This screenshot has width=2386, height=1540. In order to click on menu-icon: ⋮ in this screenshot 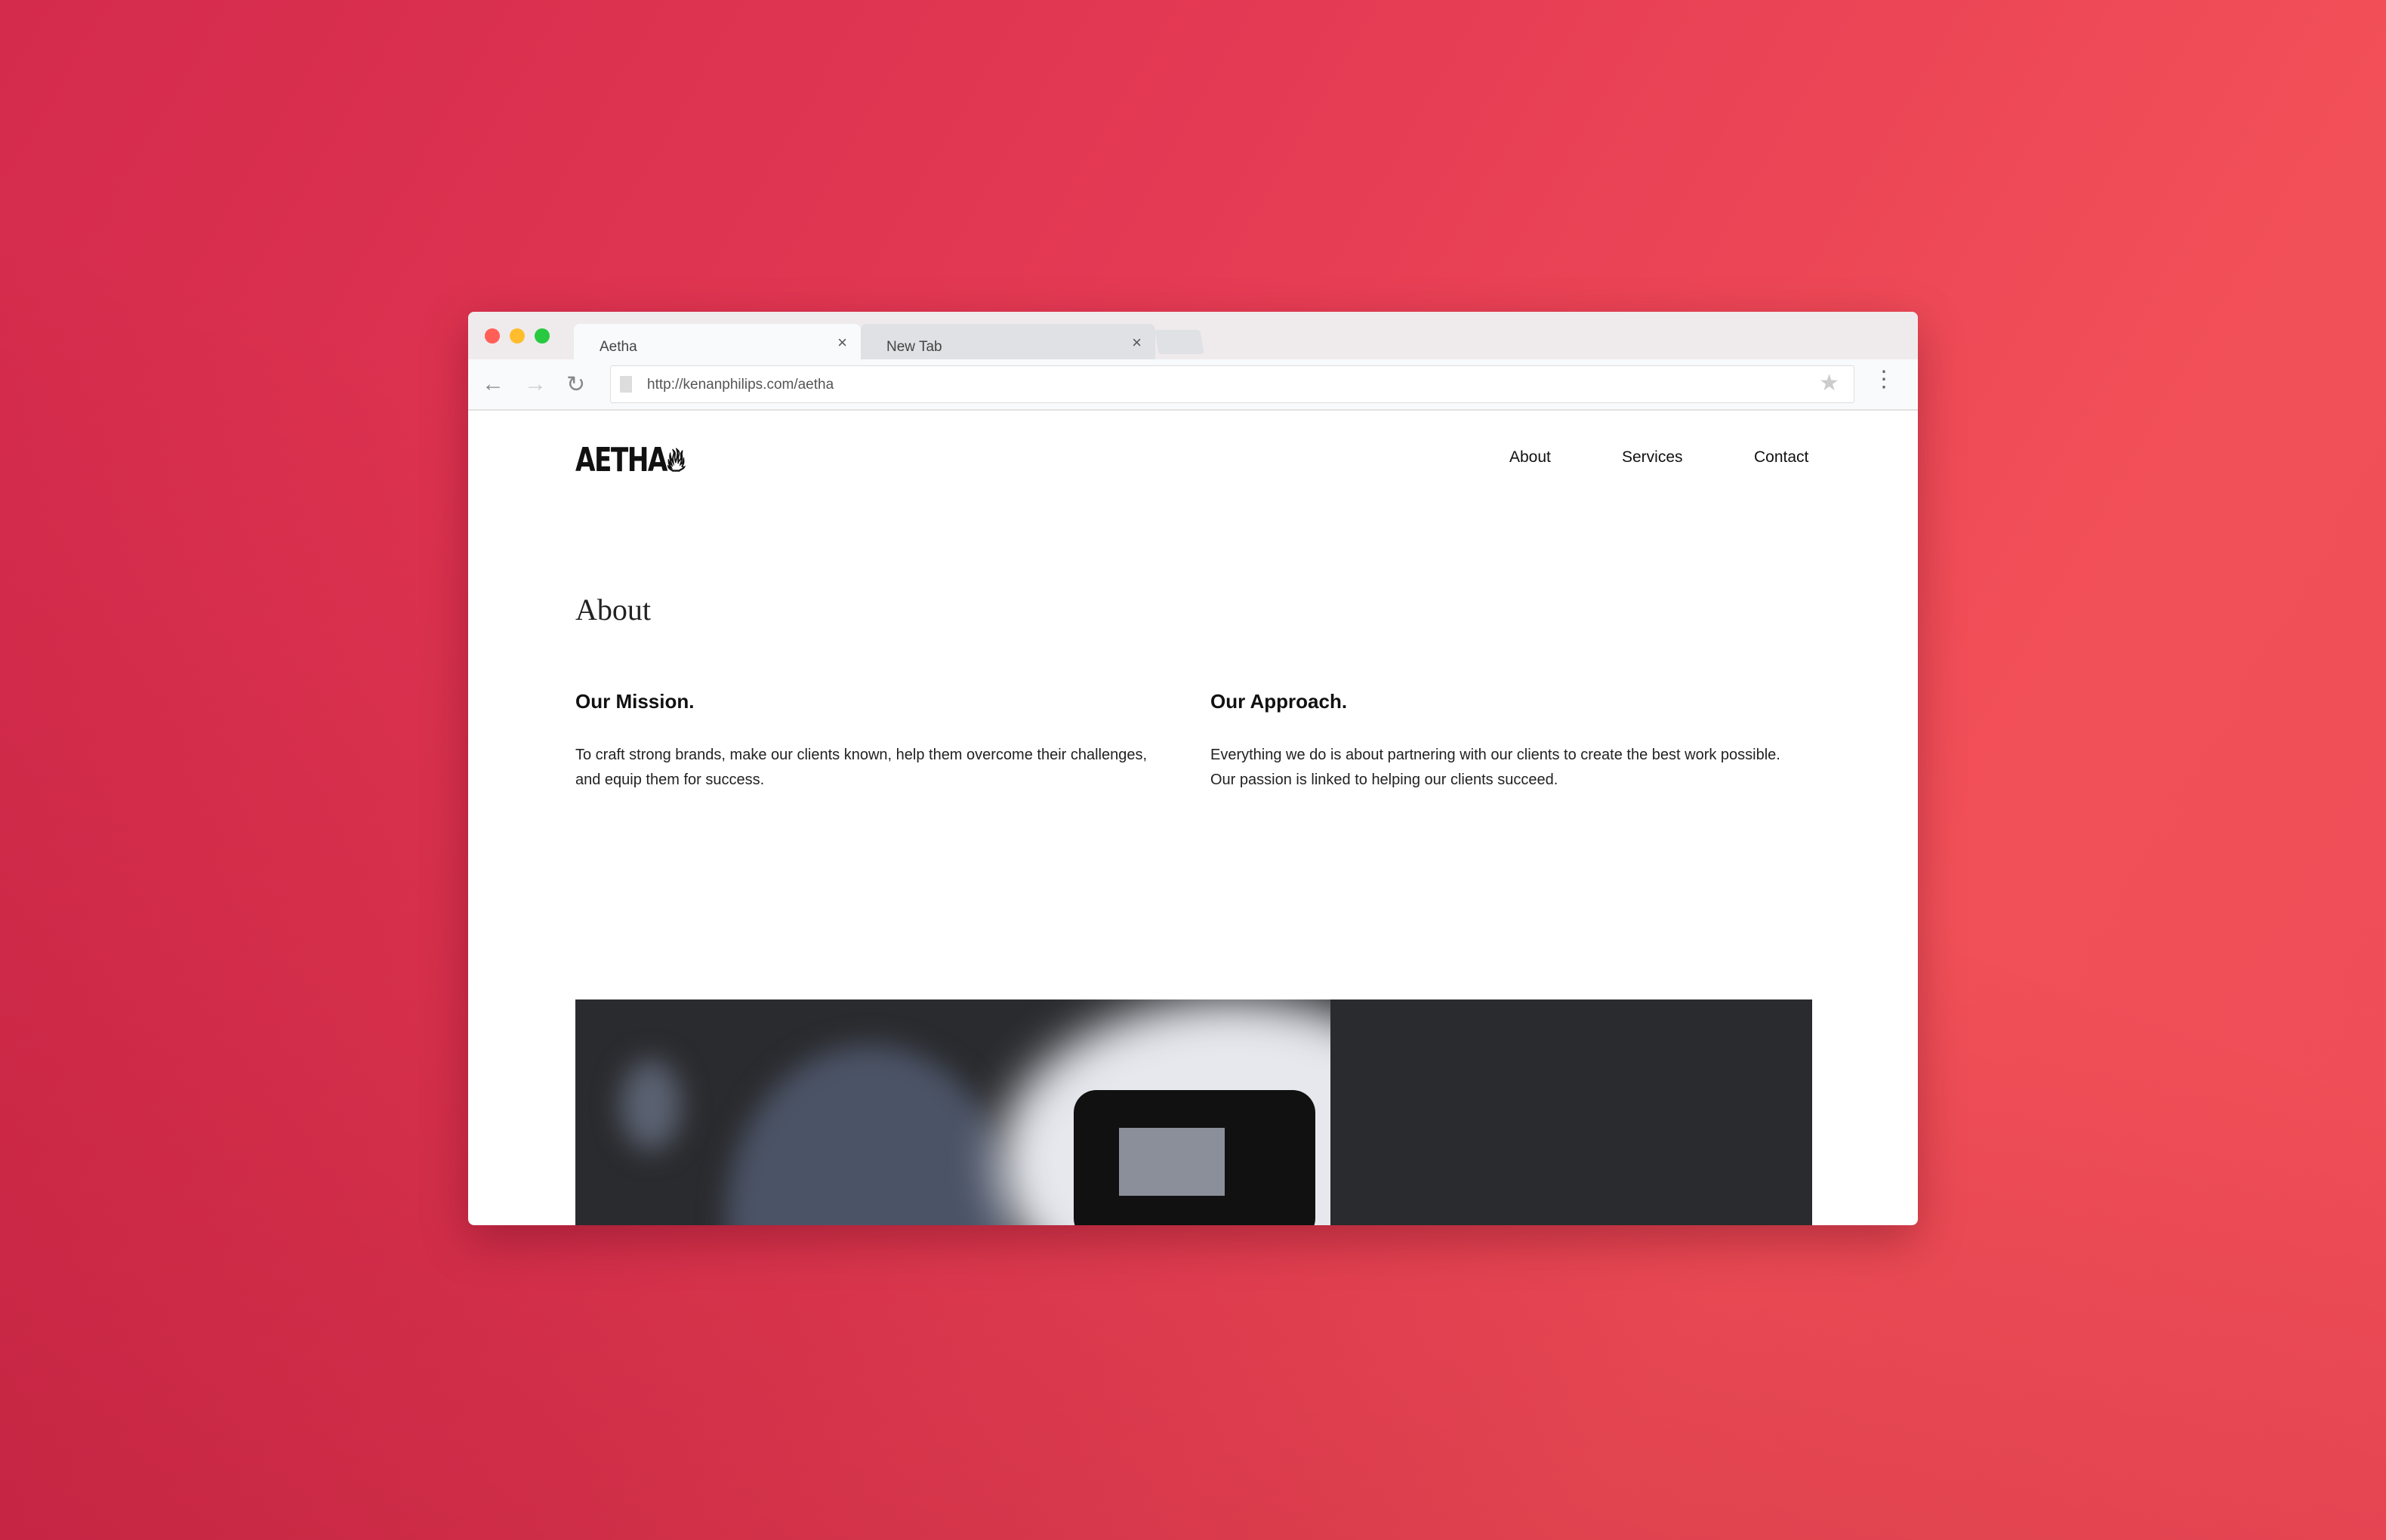, I will do `click(1884, 379)`.